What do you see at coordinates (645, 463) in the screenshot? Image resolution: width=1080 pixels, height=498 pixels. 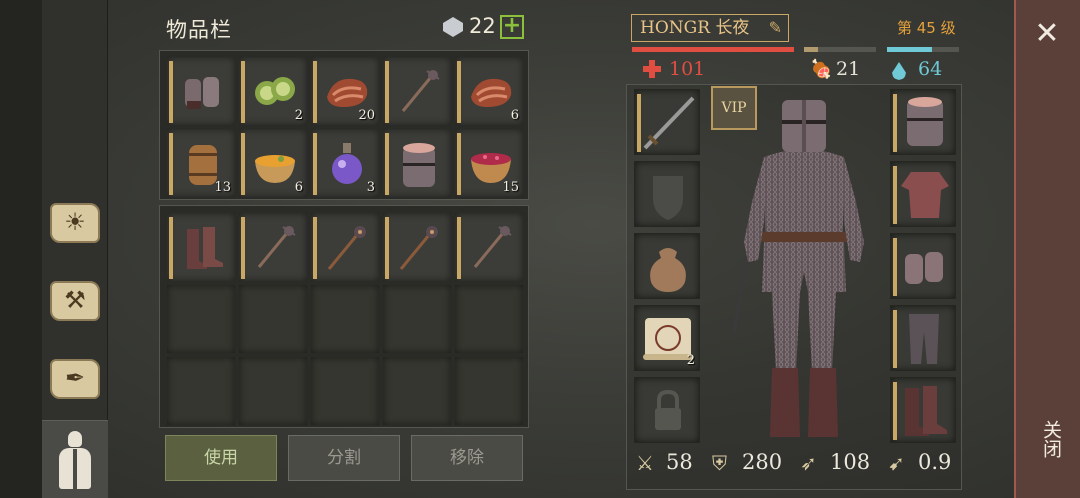 I see `attack-icon: ⚔` at bounding box center [645, 463].